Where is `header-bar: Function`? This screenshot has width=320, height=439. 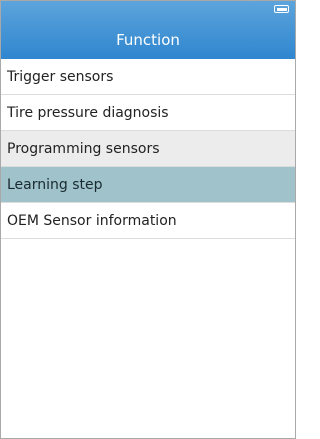
header-bar: Function is located at coordinates (148, 30).